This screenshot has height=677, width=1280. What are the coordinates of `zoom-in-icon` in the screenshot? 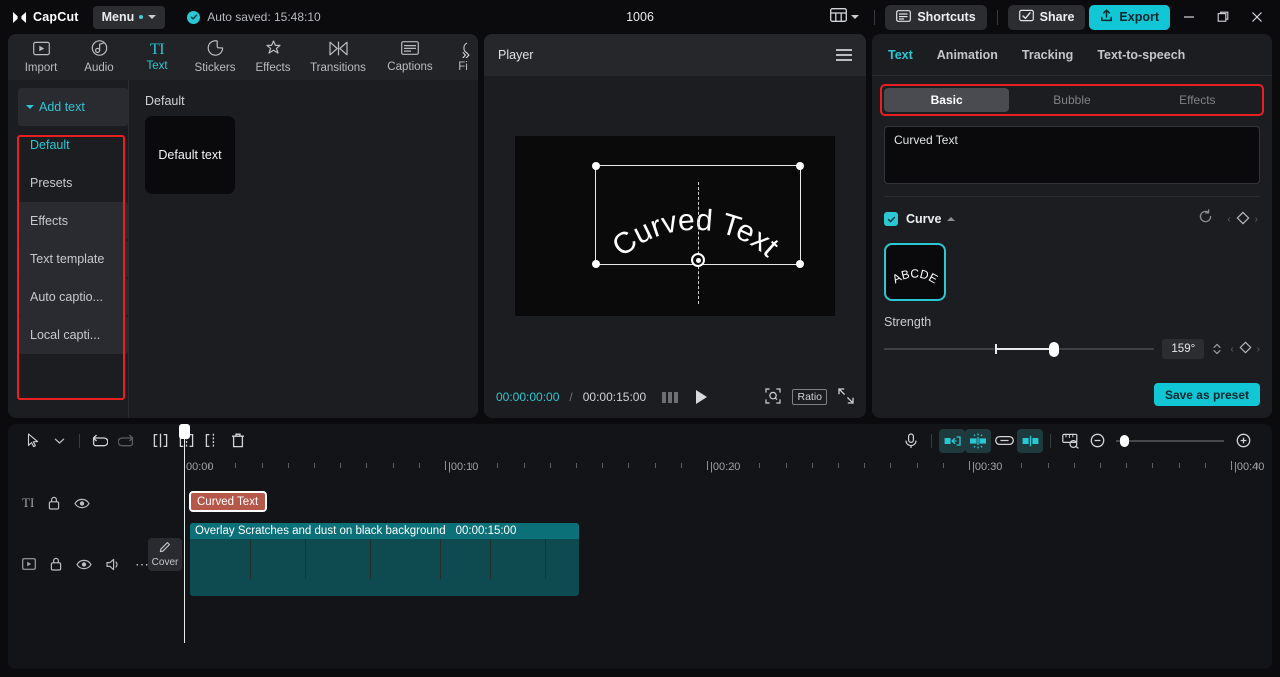 It's located at (1243, 441).